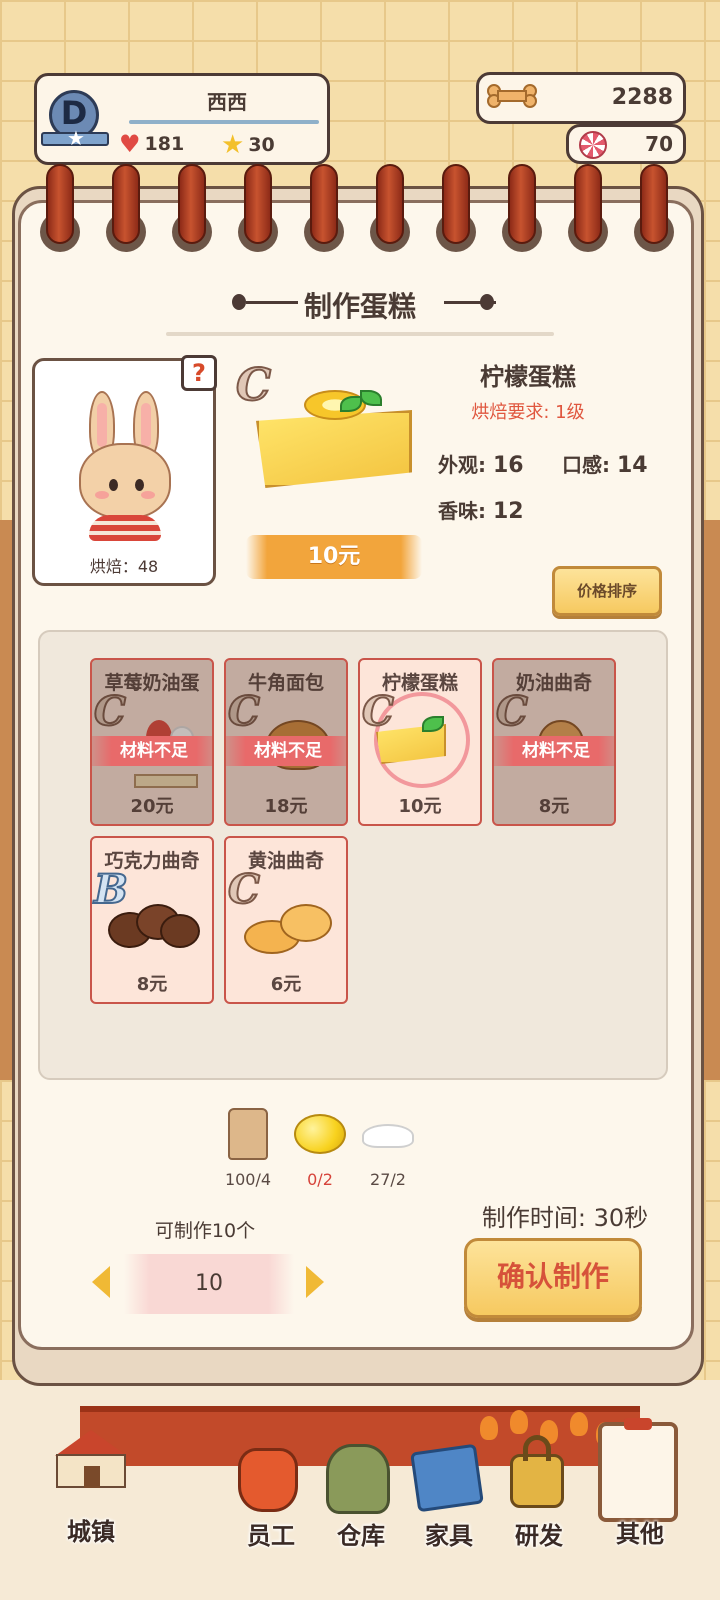 This screenshot has height=1600, width=720. What do you see at coordinates (537, 1471) in the screenshot?
I see `padlock-icon` at bounding box center [537, 1471].